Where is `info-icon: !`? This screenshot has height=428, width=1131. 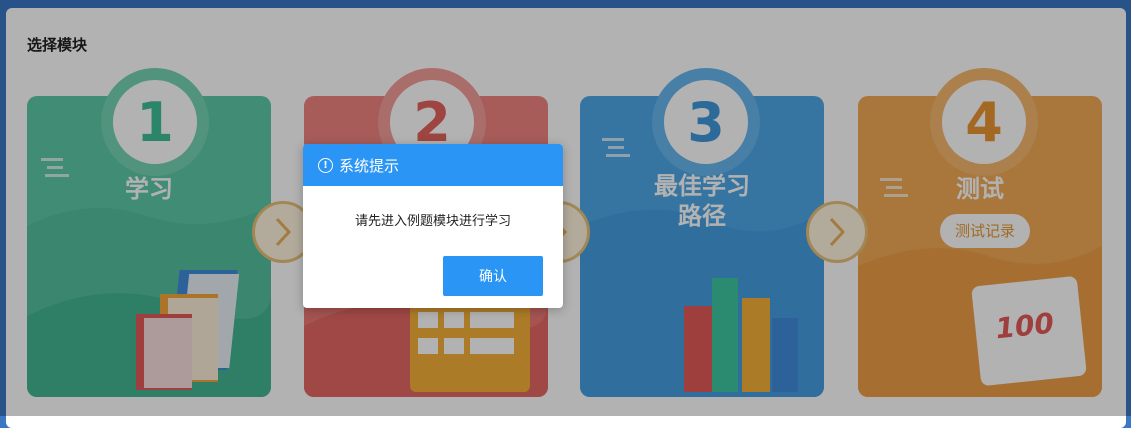
info-icon: ! is located at coordinates (325, 165).